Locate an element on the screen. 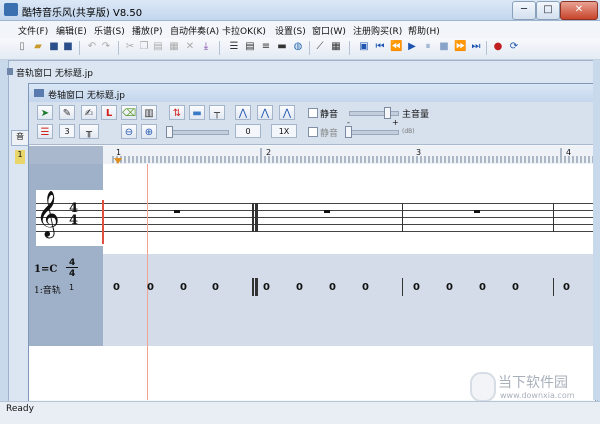 This screenshot has width=600, height=424. status-text: Ready is located at coordinates (20, 409).